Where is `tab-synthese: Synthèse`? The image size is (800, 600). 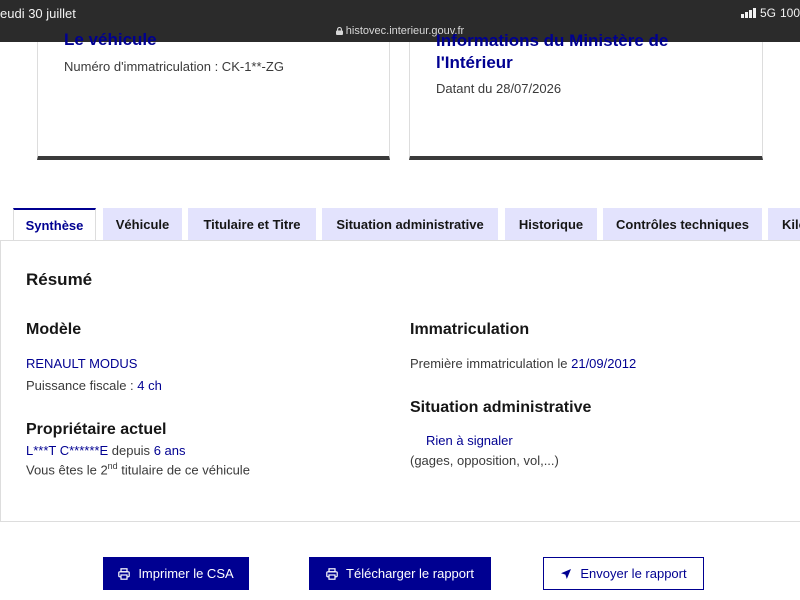
tab-synthese: Synthèse is located at coordinates (54, 224).